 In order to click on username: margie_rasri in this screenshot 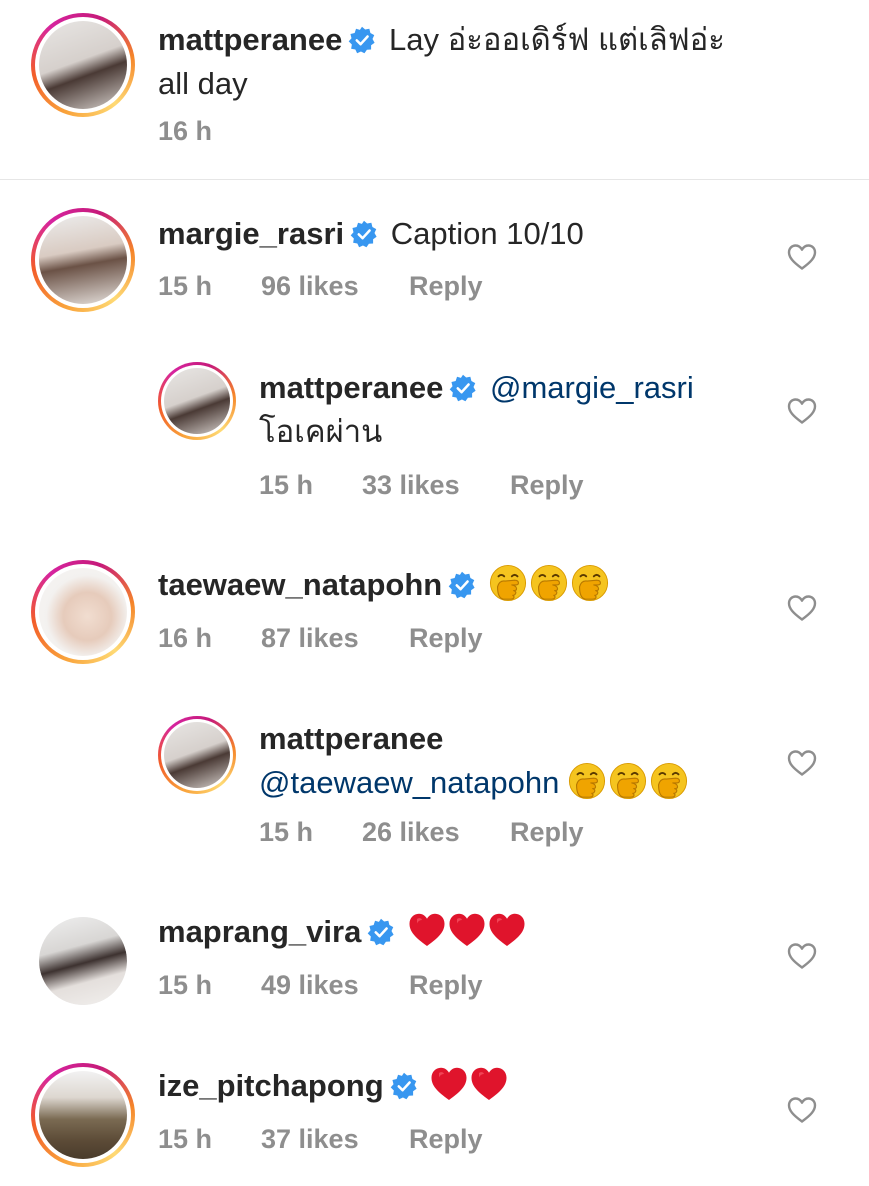, I will do `click(251, 233)`.